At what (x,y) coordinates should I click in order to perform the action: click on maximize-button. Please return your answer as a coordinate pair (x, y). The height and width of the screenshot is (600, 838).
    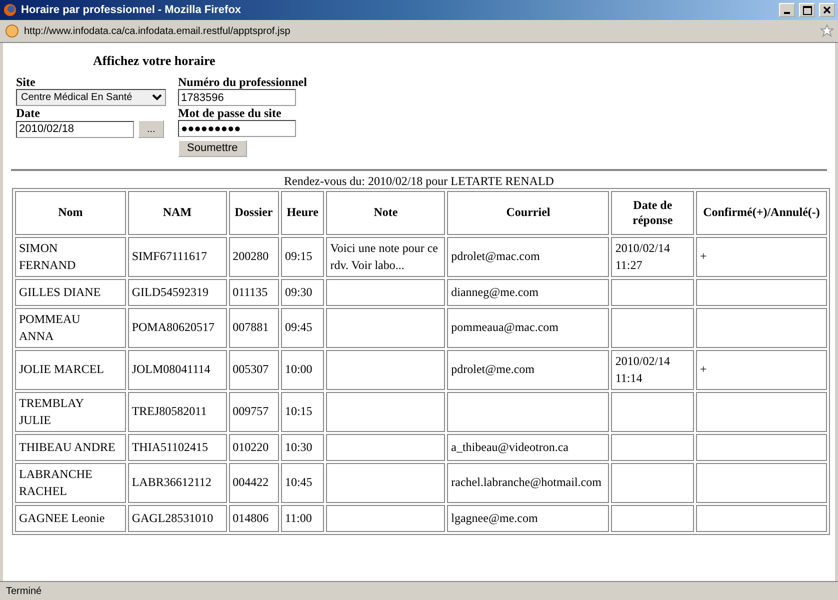
    Looking at the image, I should click on (807, 10).